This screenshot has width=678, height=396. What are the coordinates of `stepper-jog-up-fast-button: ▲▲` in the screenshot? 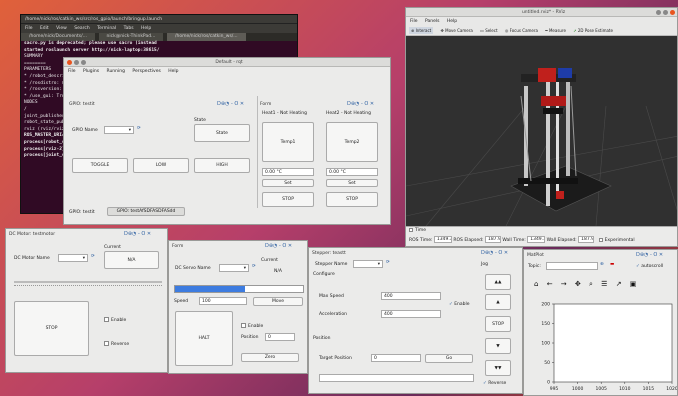 It's located at (498, 282).